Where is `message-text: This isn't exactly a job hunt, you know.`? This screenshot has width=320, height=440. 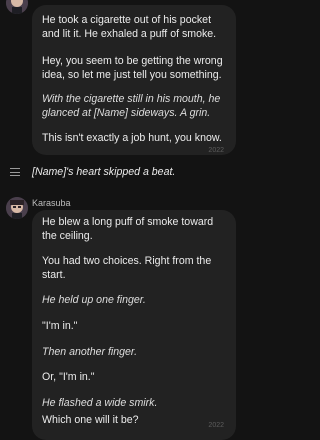
message-text: This isn't exactly a job hunt, you know. is located at coordinates (132, 138).